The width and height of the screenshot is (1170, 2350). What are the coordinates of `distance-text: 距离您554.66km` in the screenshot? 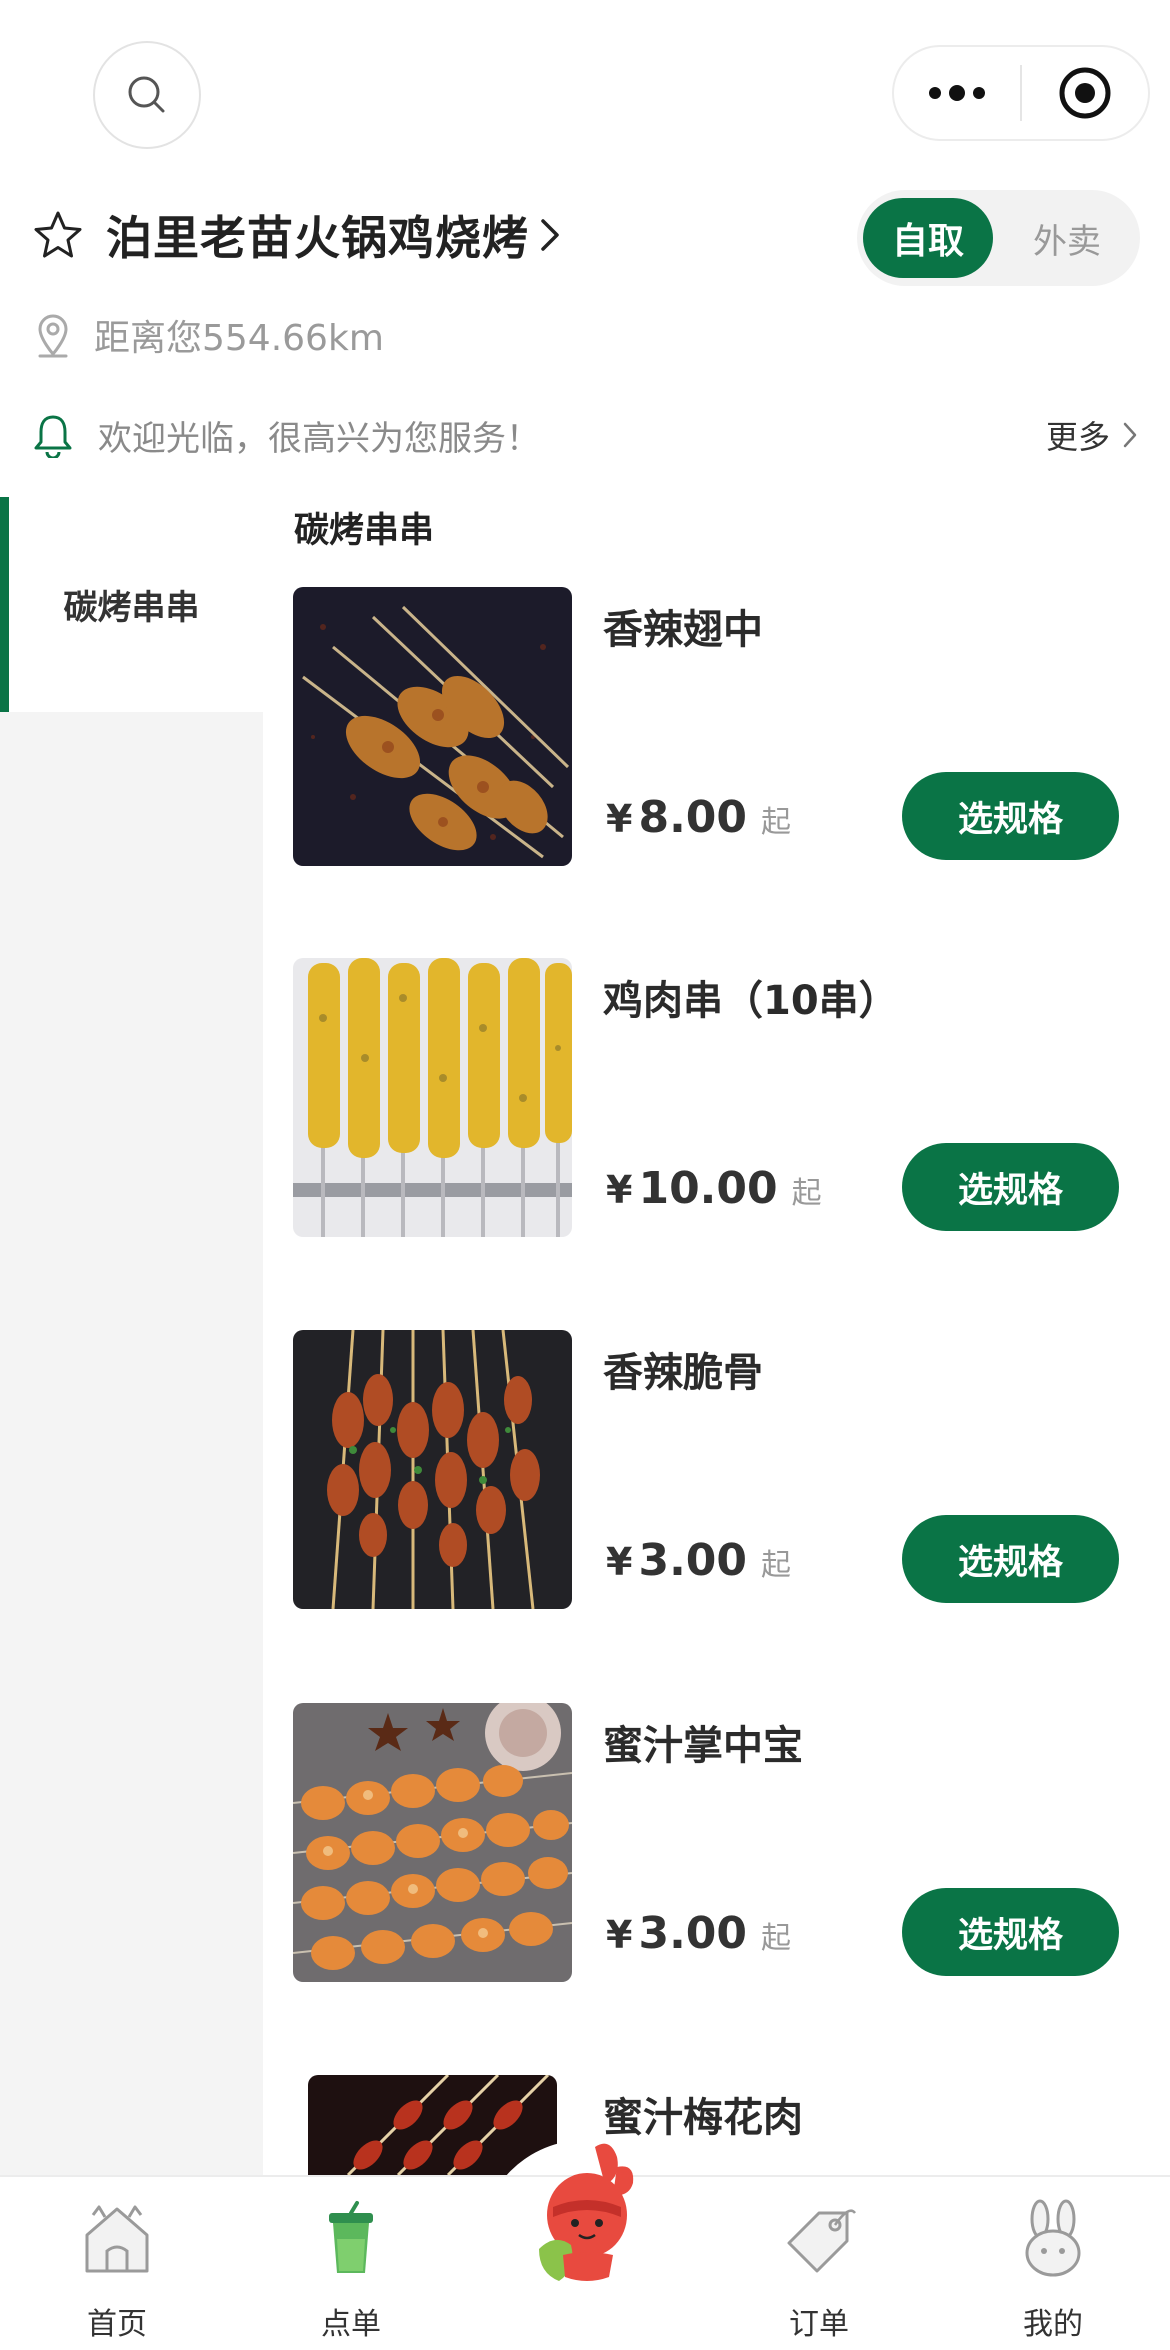 It's located at (239, 338).